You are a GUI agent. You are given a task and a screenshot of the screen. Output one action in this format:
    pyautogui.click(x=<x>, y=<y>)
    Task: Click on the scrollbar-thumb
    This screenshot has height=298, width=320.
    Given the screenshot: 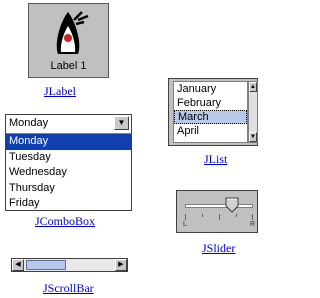 What is the action you would take?
    pyautogui.click(x=46, y=265)
    